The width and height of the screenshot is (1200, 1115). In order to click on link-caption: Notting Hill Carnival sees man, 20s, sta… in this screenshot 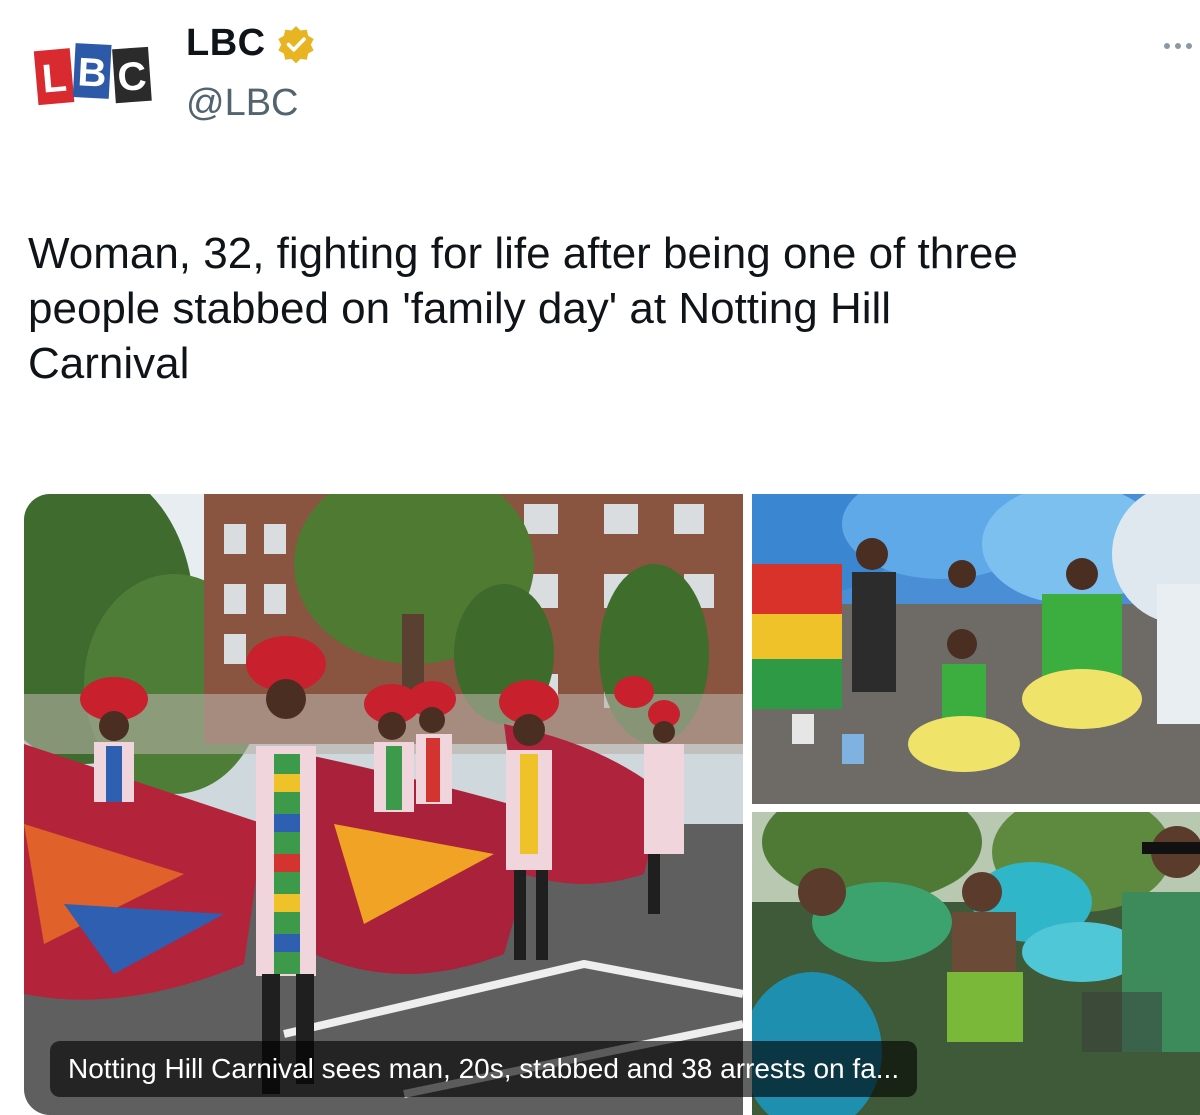, I will do `click(484, 1069)`.